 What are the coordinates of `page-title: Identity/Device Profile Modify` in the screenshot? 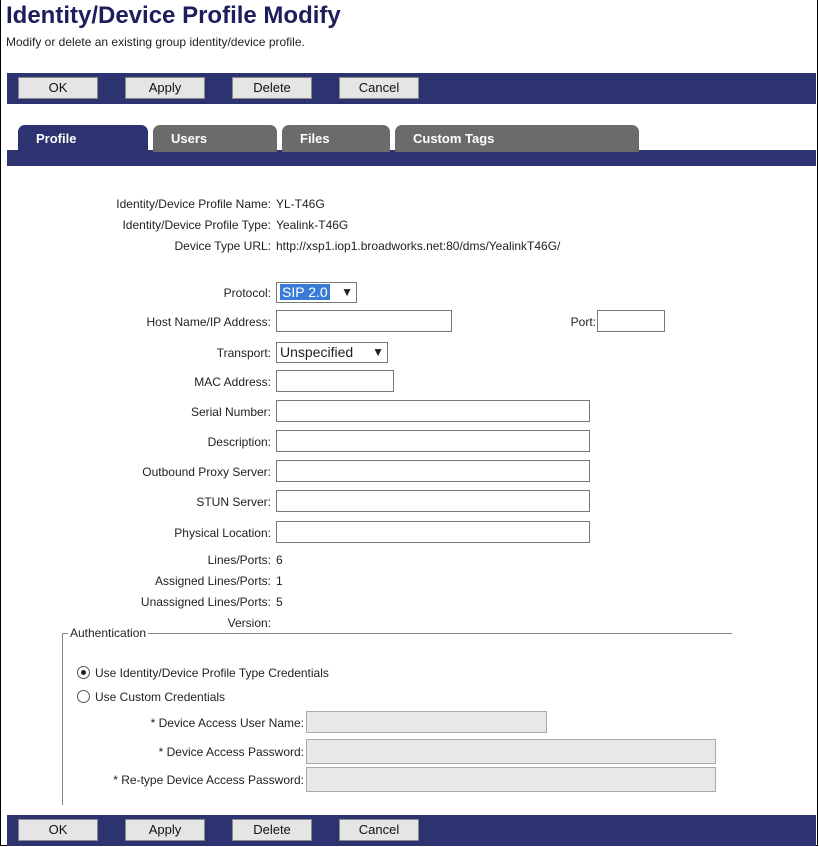 It's located at (173, 15).